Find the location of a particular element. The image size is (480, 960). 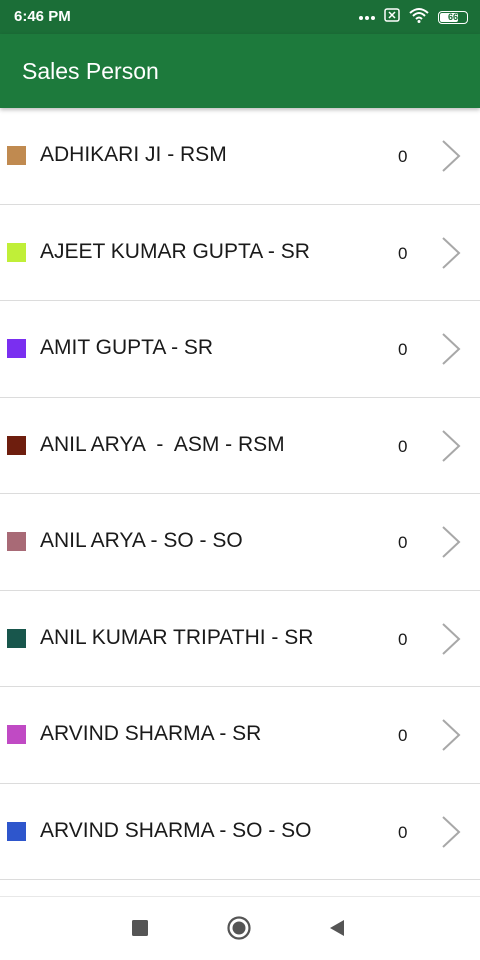

battery-level: 66 is located at coordinates (452, 17).